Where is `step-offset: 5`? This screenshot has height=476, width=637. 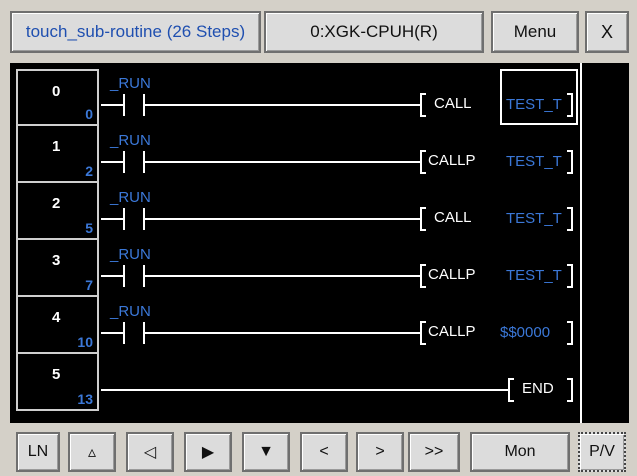
step-offset: 5 is located at coordinates (89, 228).